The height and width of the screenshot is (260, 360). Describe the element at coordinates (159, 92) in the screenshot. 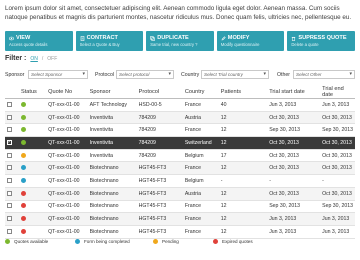

I see `column-header: Protocol` at that location.